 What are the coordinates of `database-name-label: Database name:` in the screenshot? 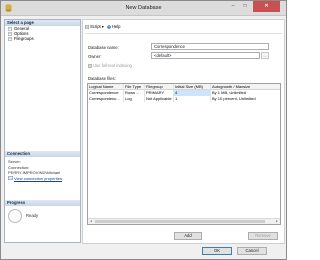 It's located at (103, 47).